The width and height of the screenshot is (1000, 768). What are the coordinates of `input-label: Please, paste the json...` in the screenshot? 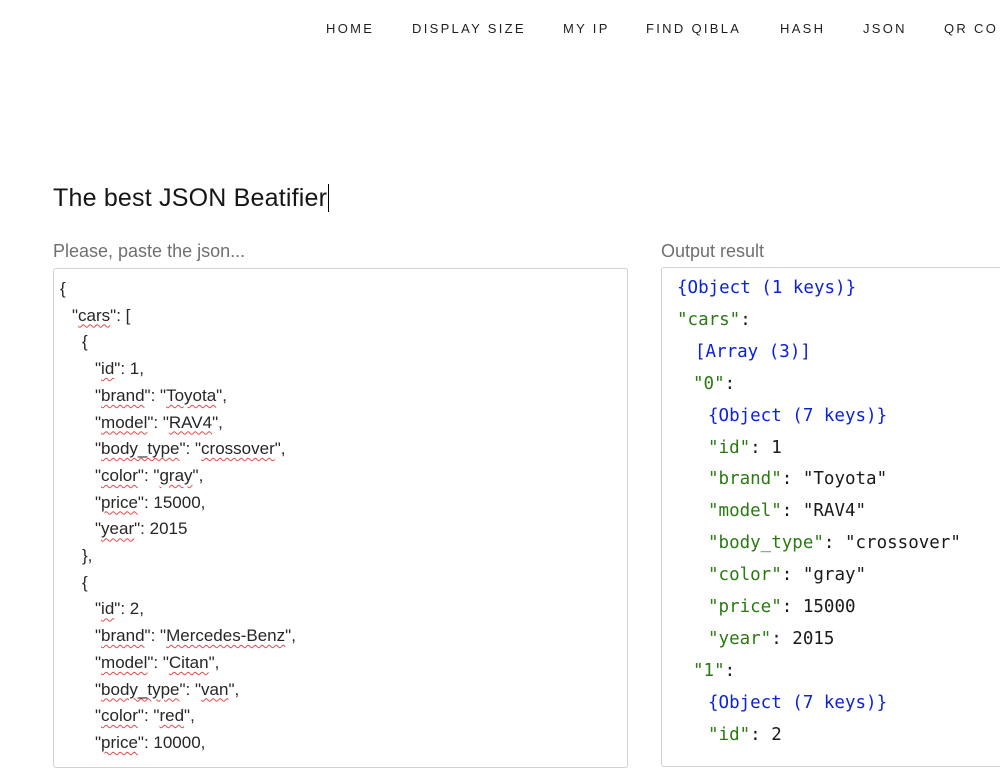 It's located at (149, 251).